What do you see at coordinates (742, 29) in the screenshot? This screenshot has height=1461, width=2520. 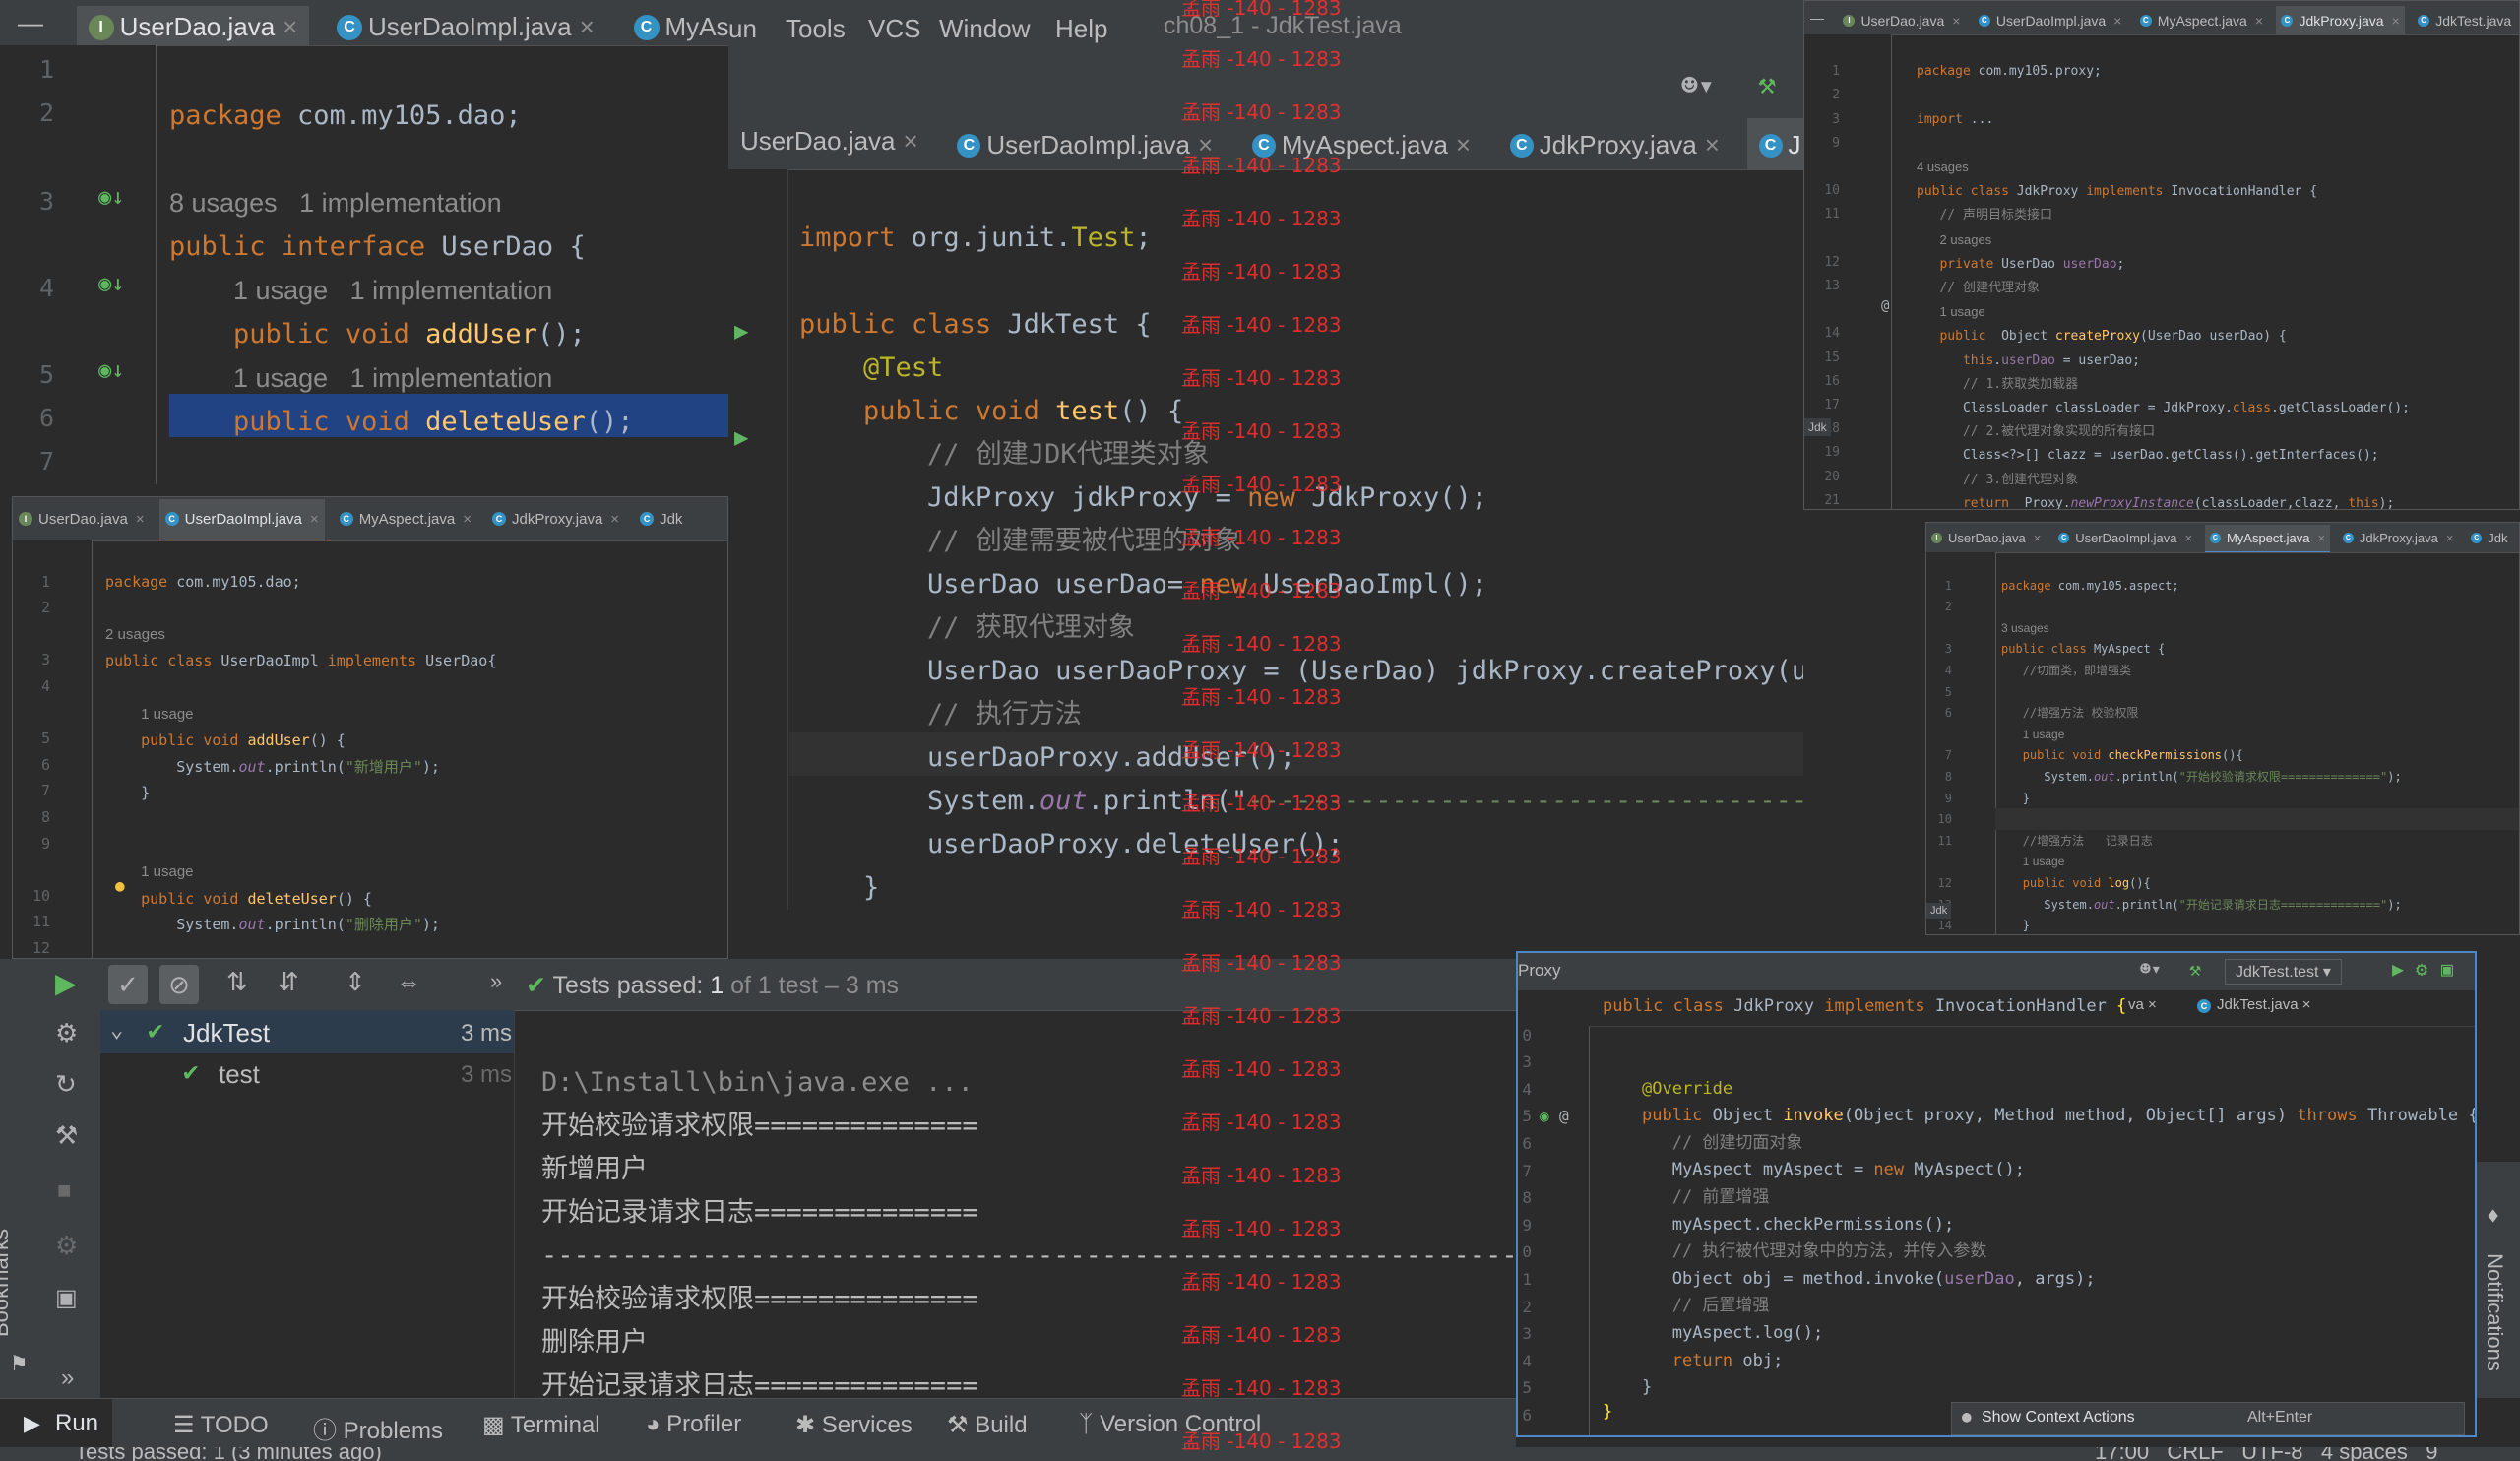 I see `menu-item-run: un` at bounding box center [742, 29].